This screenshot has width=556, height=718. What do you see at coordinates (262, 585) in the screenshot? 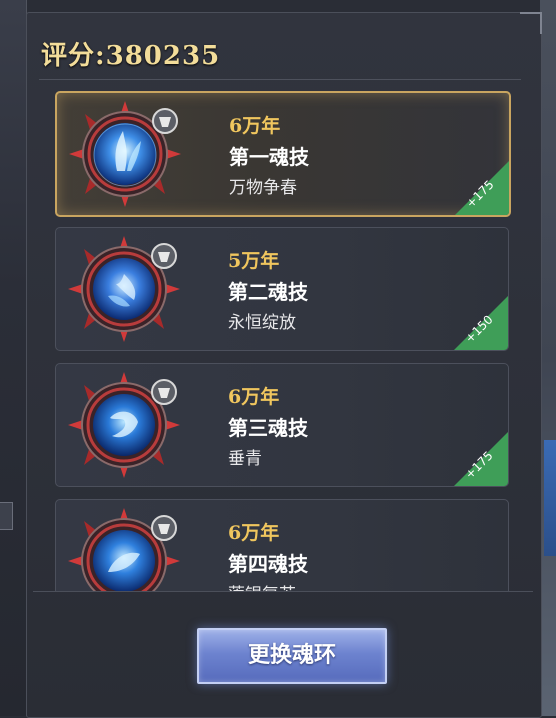
I see `skill-desc: 莲银复苏` at bounding box center [262, 585].